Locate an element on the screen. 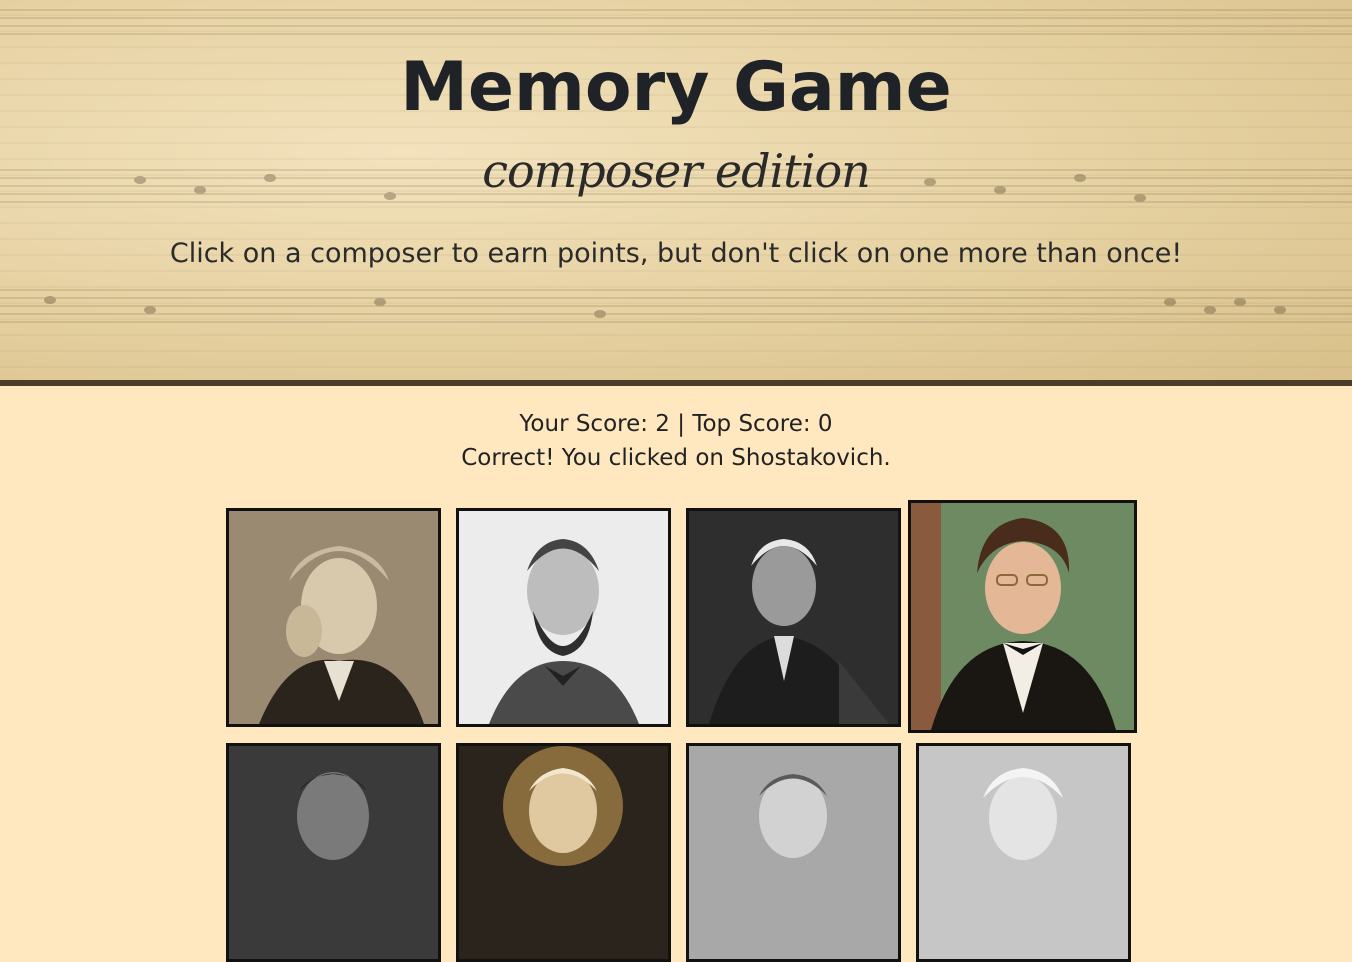 The height and width of the screenshot is (962, 1352). page-title: Memory Game is located at coordinates (676, 87).